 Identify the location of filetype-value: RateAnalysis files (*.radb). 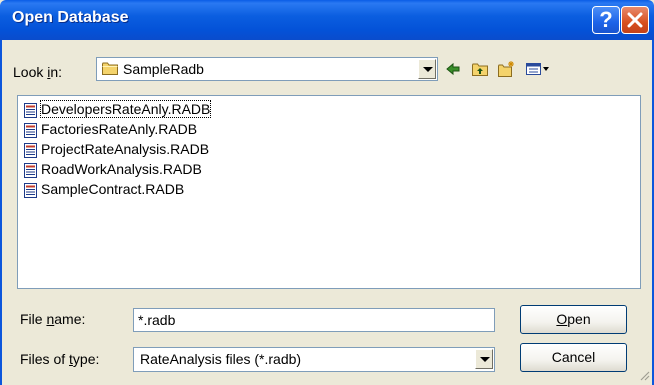
(221, 359).